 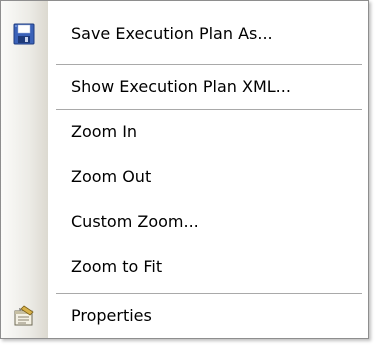 What do you see at coordinates (117, 266) in the screenshot?
I see `menu-item-label: Zoom to Fit` at bounding box center [117, 266].